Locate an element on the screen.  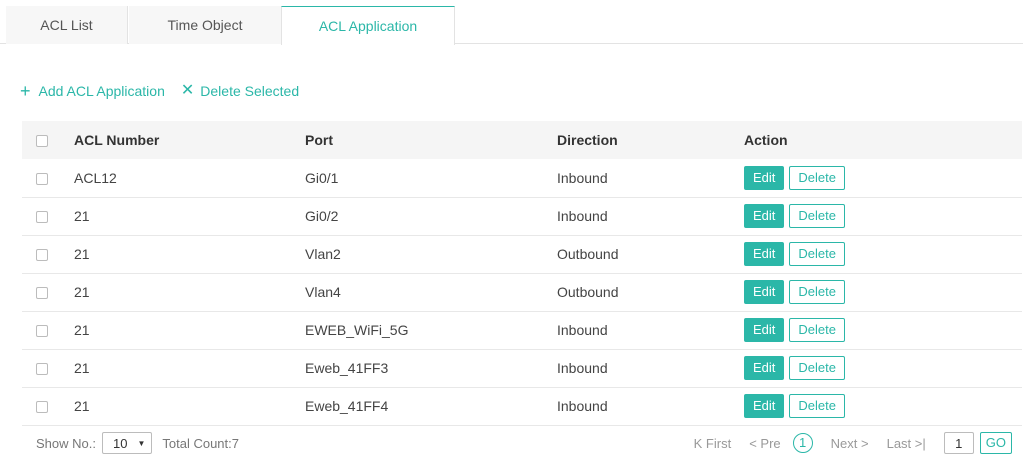
port-cell: Vlan2 is located at coordinates (431, 254).